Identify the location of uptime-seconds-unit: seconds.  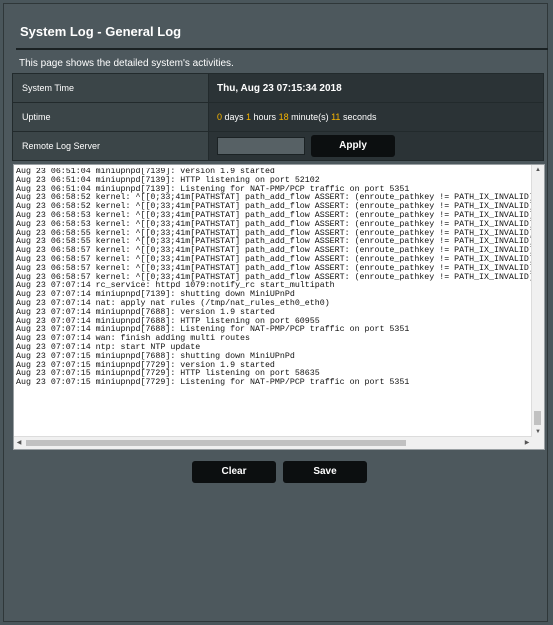
(358, 117).